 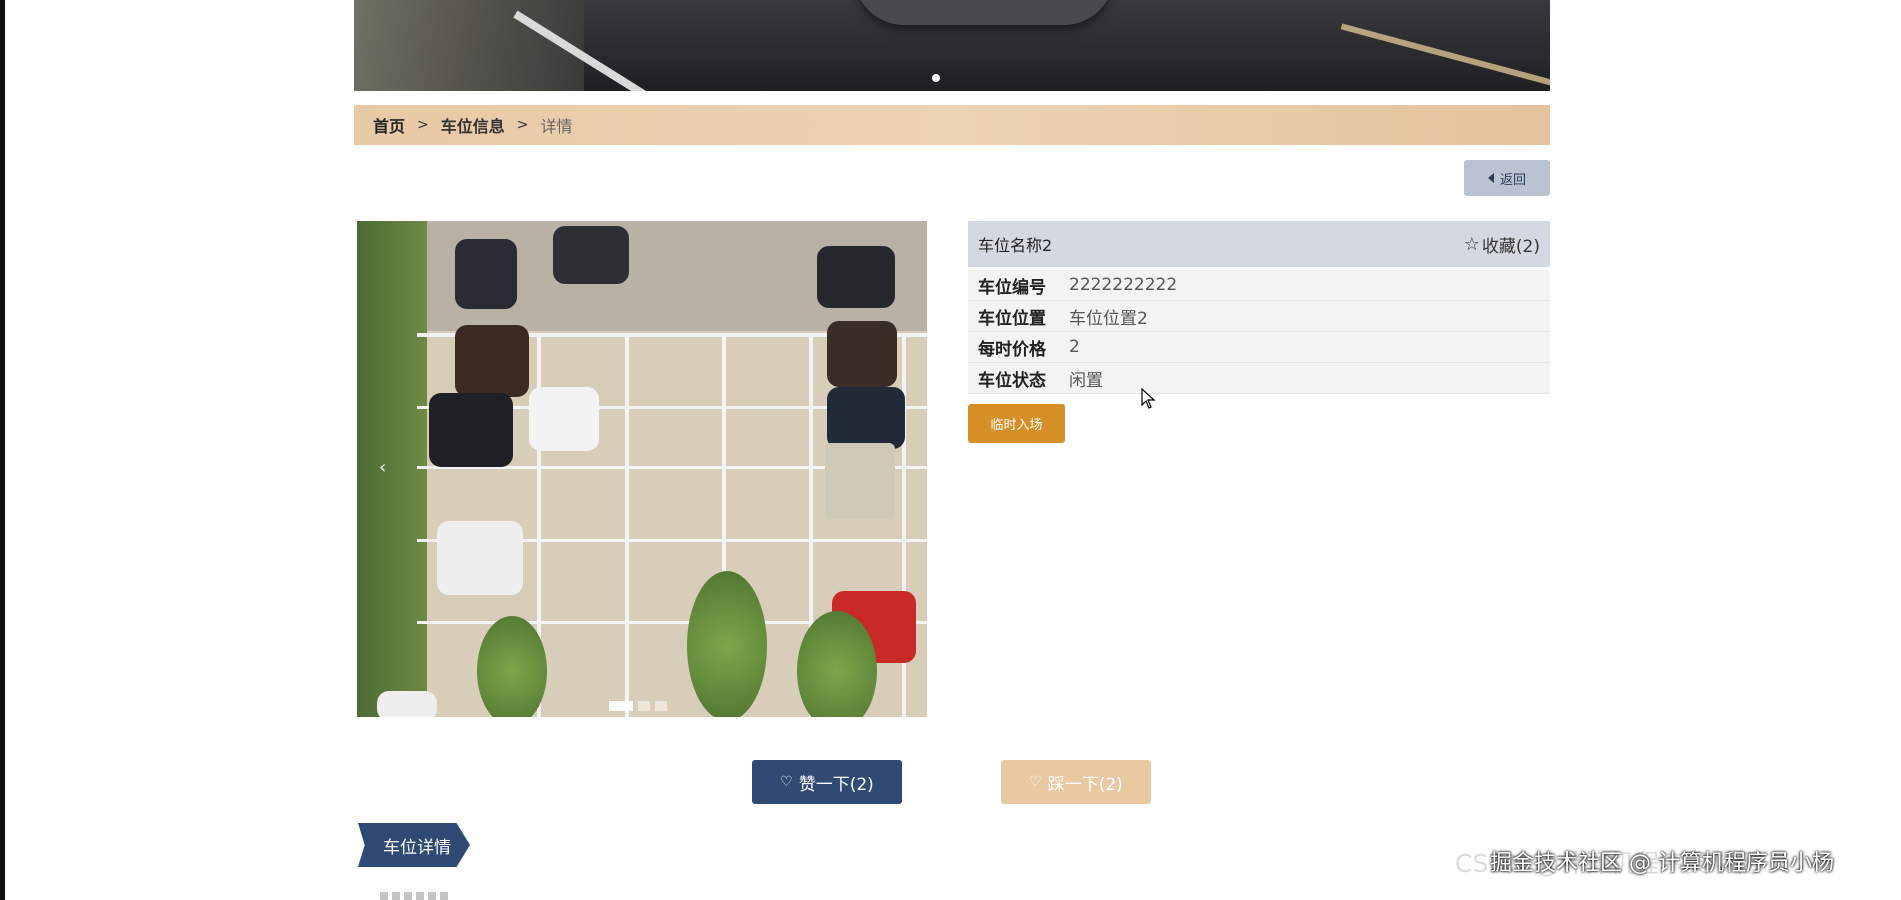 I want to click on parking-line, so click(x=627, y=525).